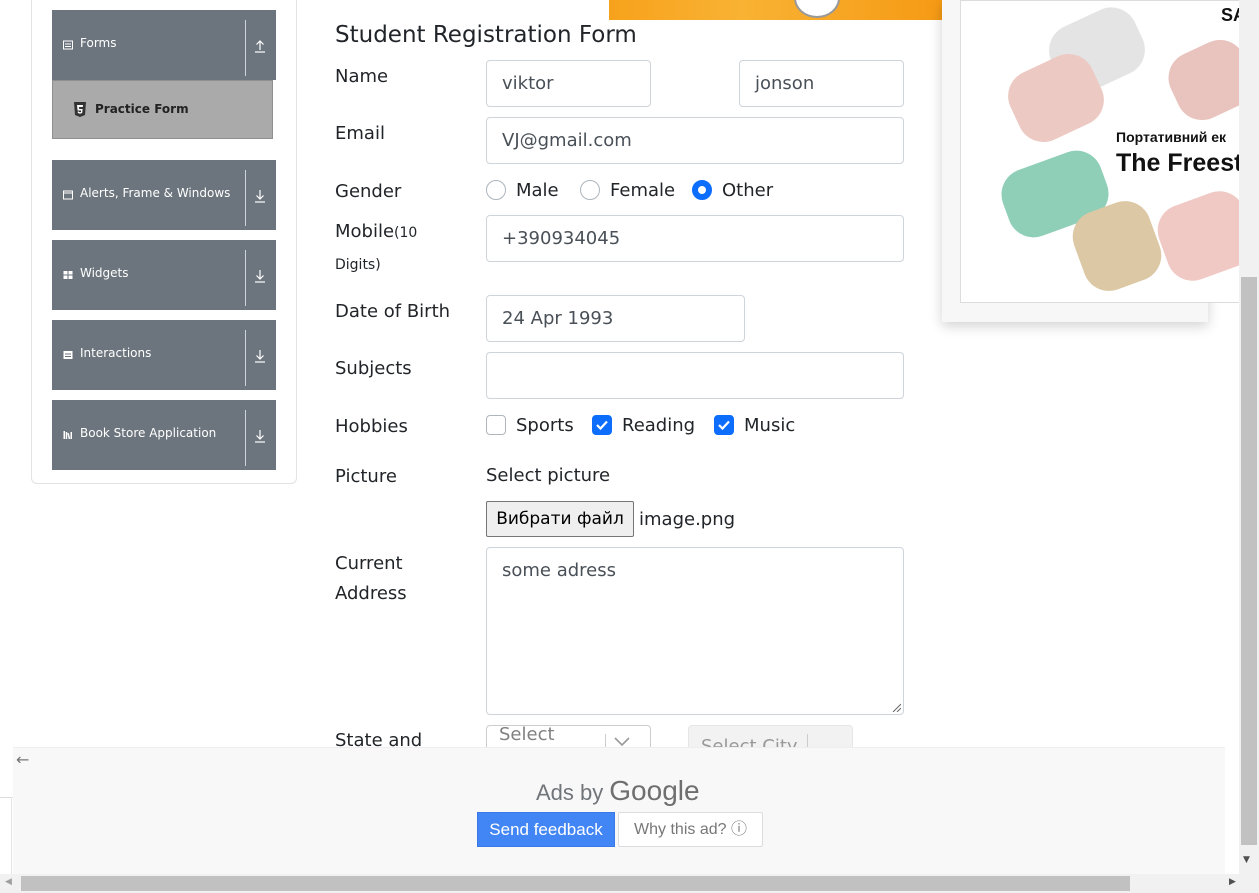 This screenshot has height=893, width=1259. I want to click on gender-male-label: Male, so click(537, 191).